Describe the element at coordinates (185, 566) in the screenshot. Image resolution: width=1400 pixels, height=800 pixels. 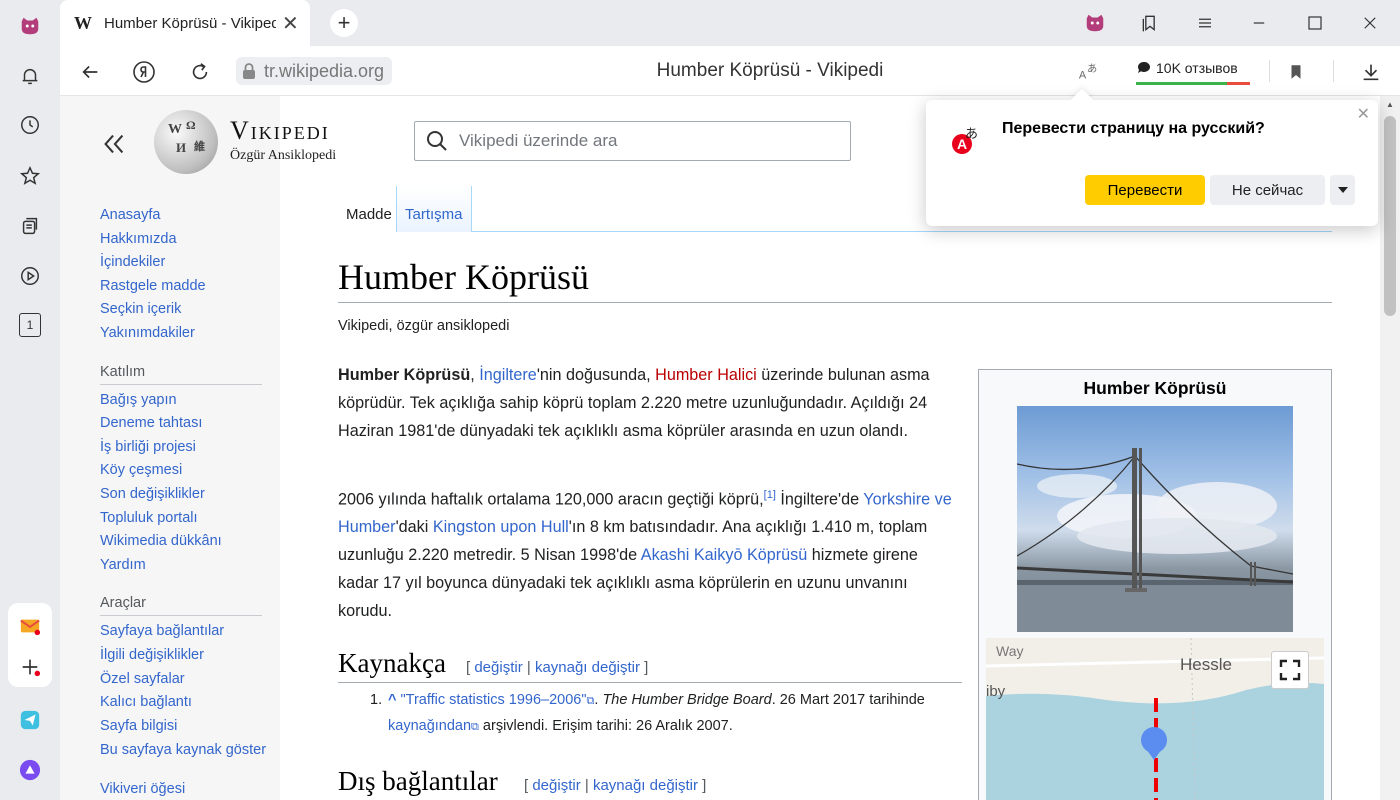
I see `sidebar-link-help: Yardım` at that location.